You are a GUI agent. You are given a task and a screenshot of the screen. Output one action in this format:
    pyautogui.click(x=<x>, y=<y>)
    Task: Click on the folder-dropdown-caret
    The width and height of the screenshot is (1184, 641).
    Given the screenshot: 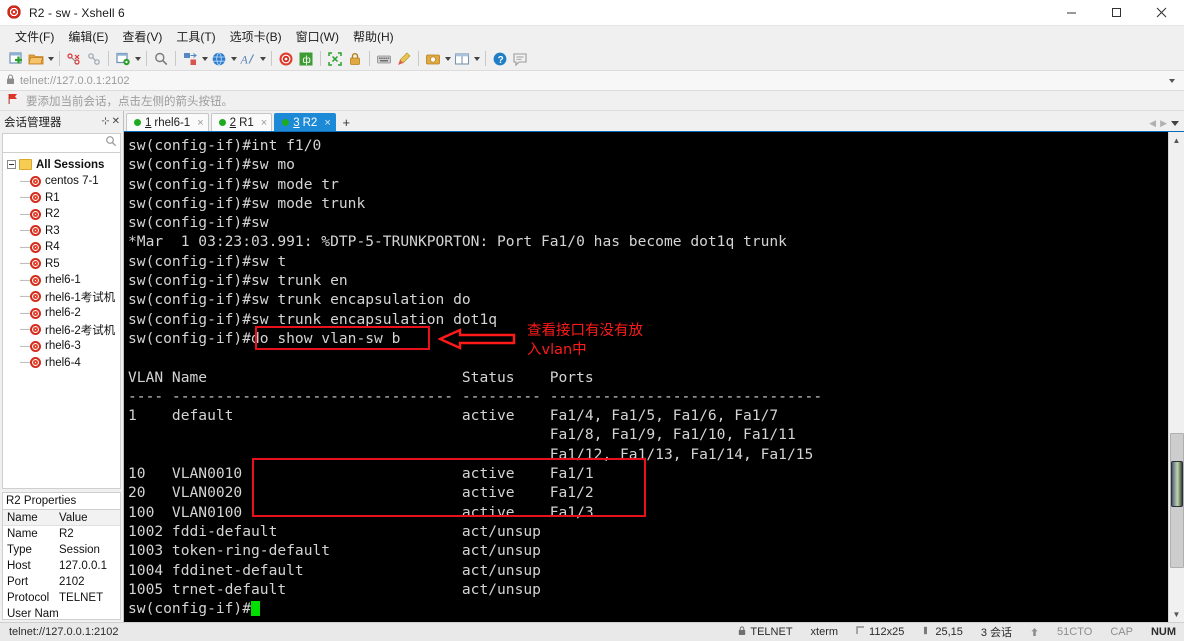 What is the action you would take?
    pyautogui.click(x=50, y=59)
    